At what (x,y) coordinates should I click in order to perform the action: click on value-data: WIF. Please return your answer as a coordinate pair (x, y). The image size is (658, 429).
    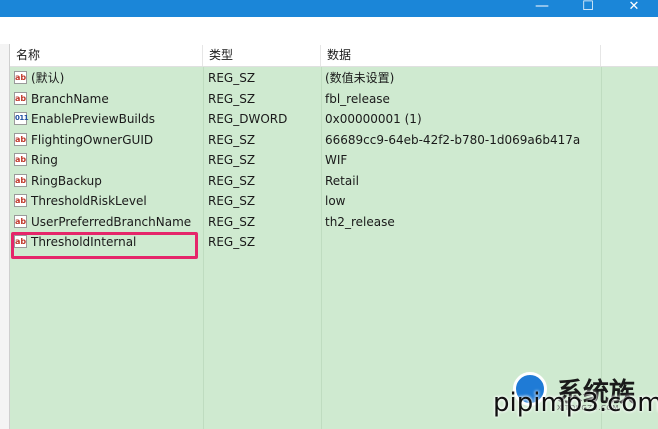
    Looking at the image, I should click on (336, 160).